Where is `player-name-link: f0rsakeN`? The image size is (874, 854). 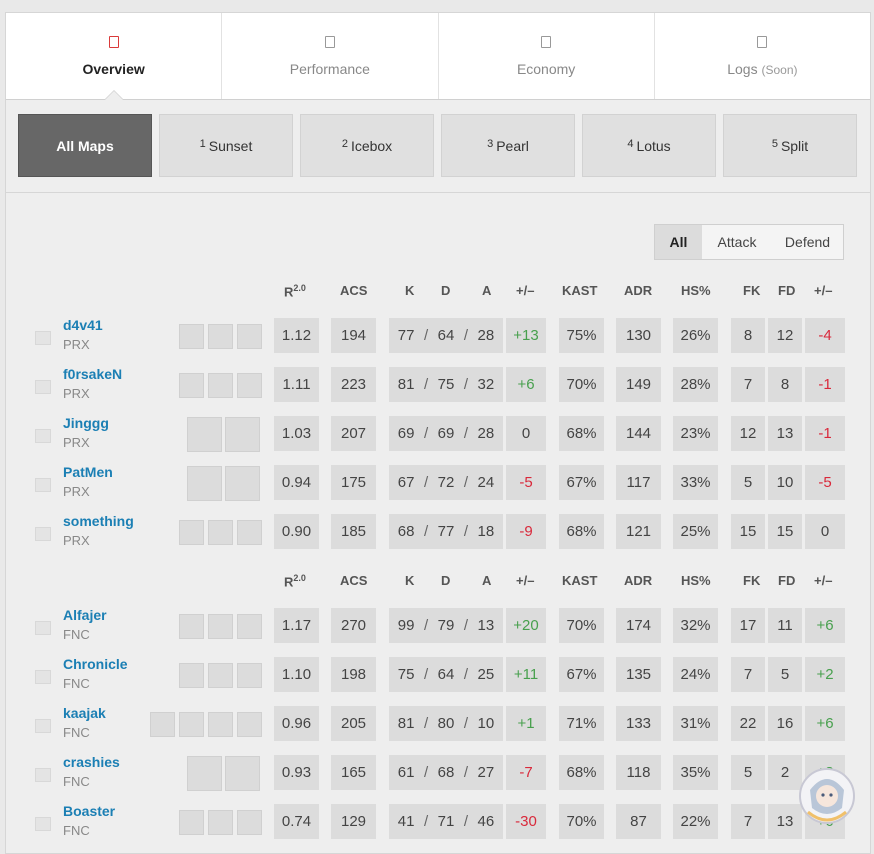 player-name-link: f0rsakeN is located at coordinates (92, 374).